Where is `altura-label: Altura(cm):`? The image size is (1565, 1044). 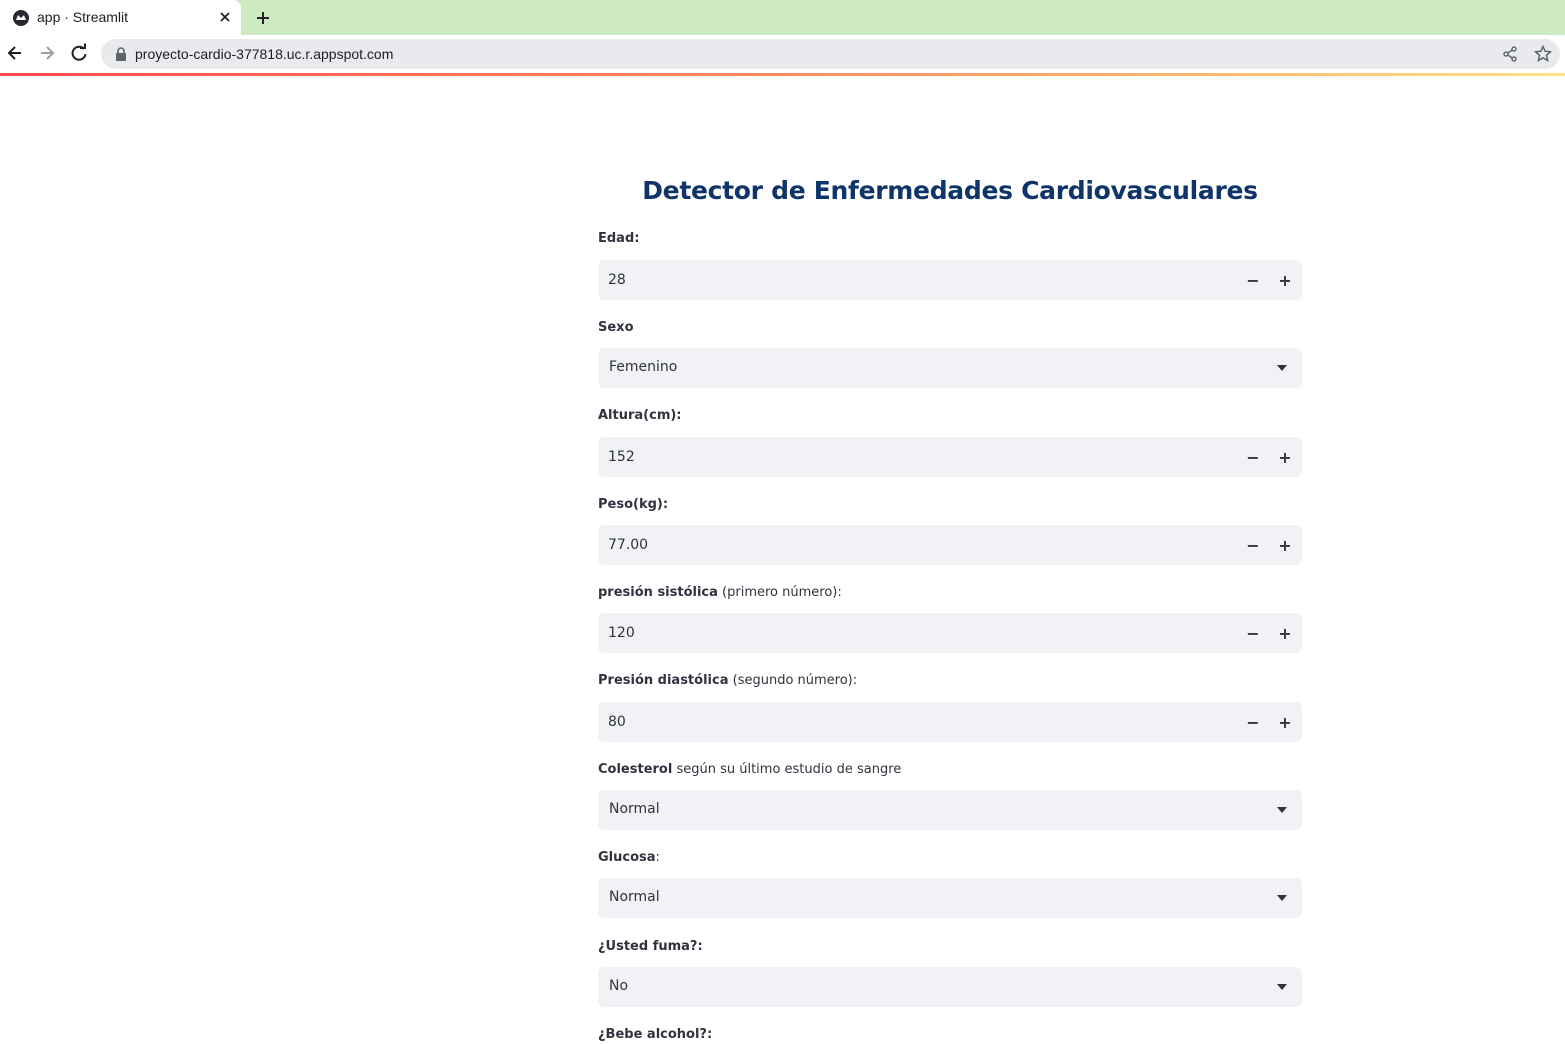
altura-label: Altura(cm): is located at coordinates (640, 415).